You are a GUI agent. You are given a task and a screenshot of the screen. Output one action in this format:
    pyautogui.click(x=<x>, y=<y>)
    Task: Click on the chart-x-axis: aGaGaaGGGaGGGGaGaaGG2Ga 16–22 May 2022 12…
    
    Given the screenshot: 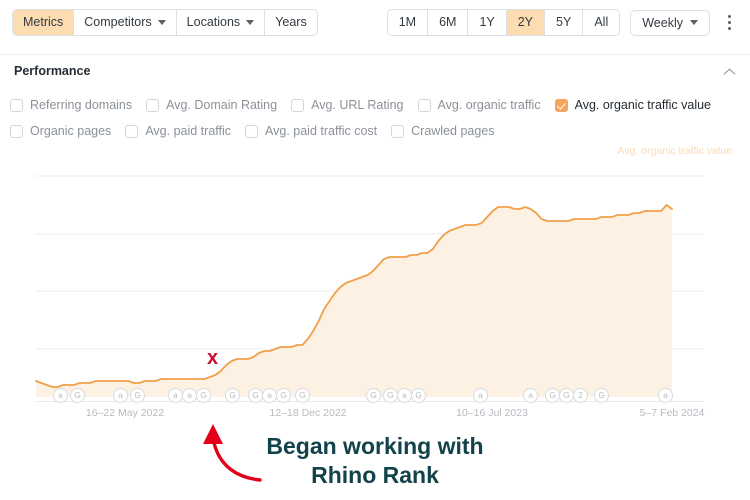 What is the action you would take?
    pyautogui.click(x=375, y=404)
    